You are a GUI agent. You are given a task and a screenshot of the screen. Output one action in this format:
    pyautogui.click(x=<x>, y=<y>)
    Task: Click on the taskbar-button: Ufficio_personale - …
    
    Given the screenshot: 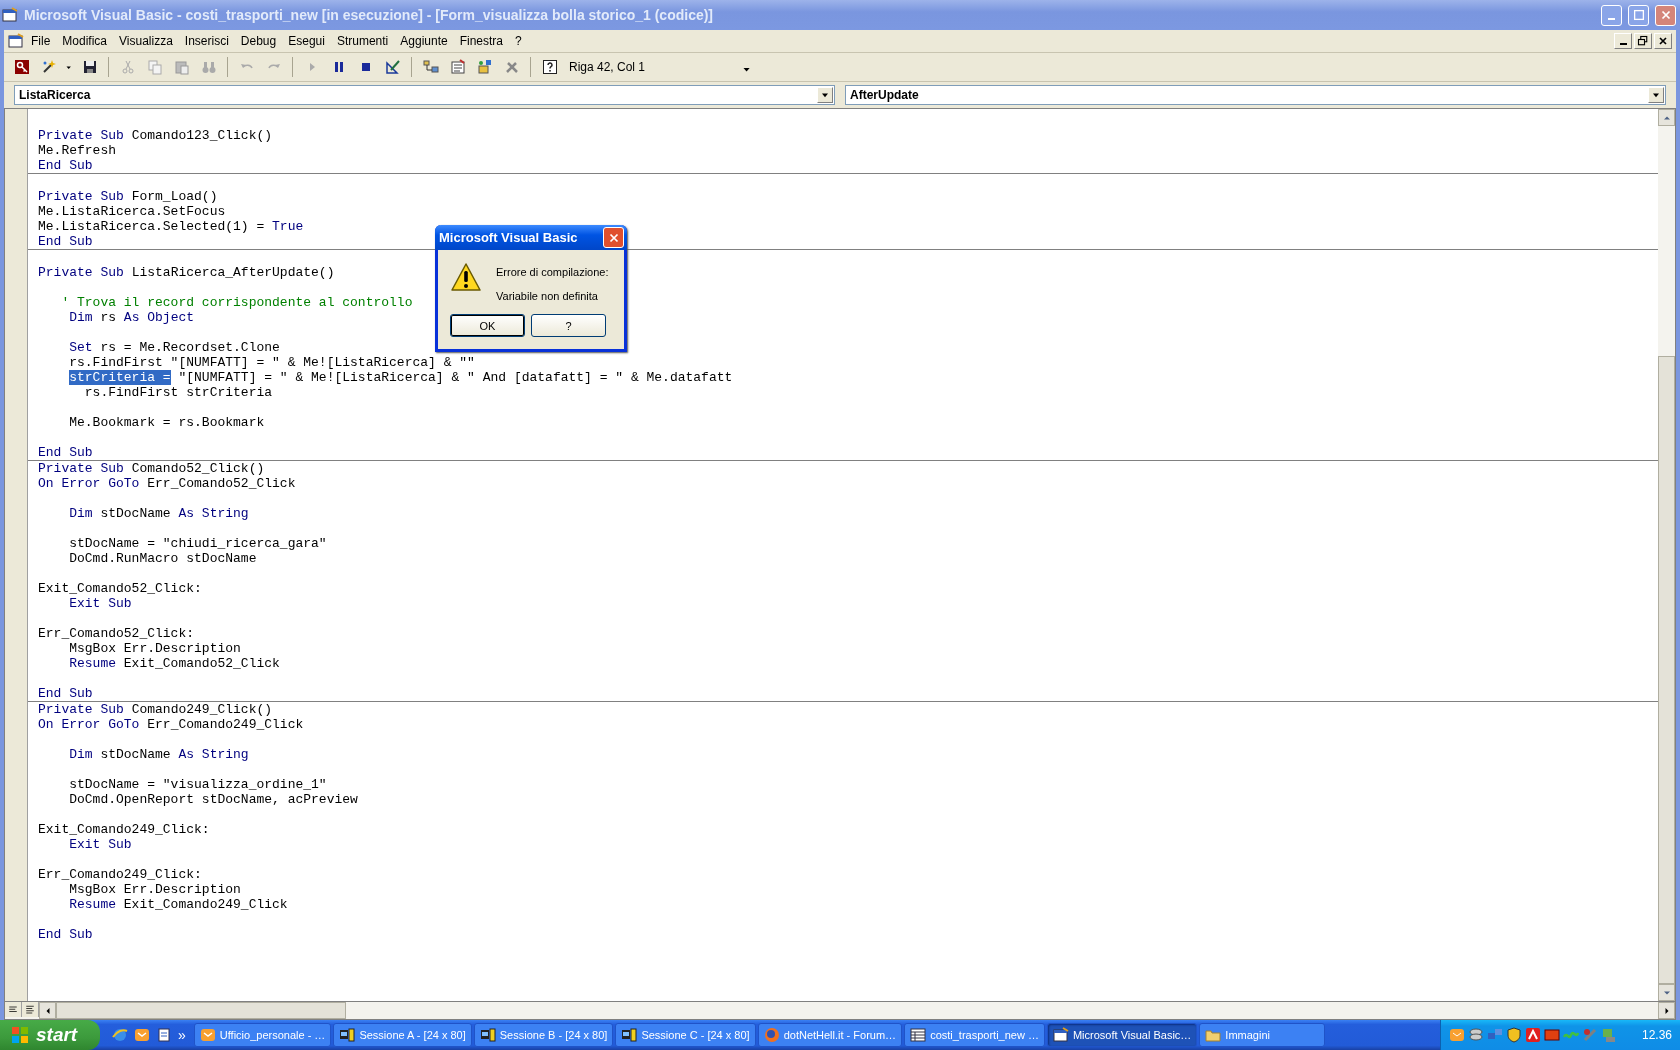 What is the action you would take?
    pyautogui.click(x=262, y=1035)
    